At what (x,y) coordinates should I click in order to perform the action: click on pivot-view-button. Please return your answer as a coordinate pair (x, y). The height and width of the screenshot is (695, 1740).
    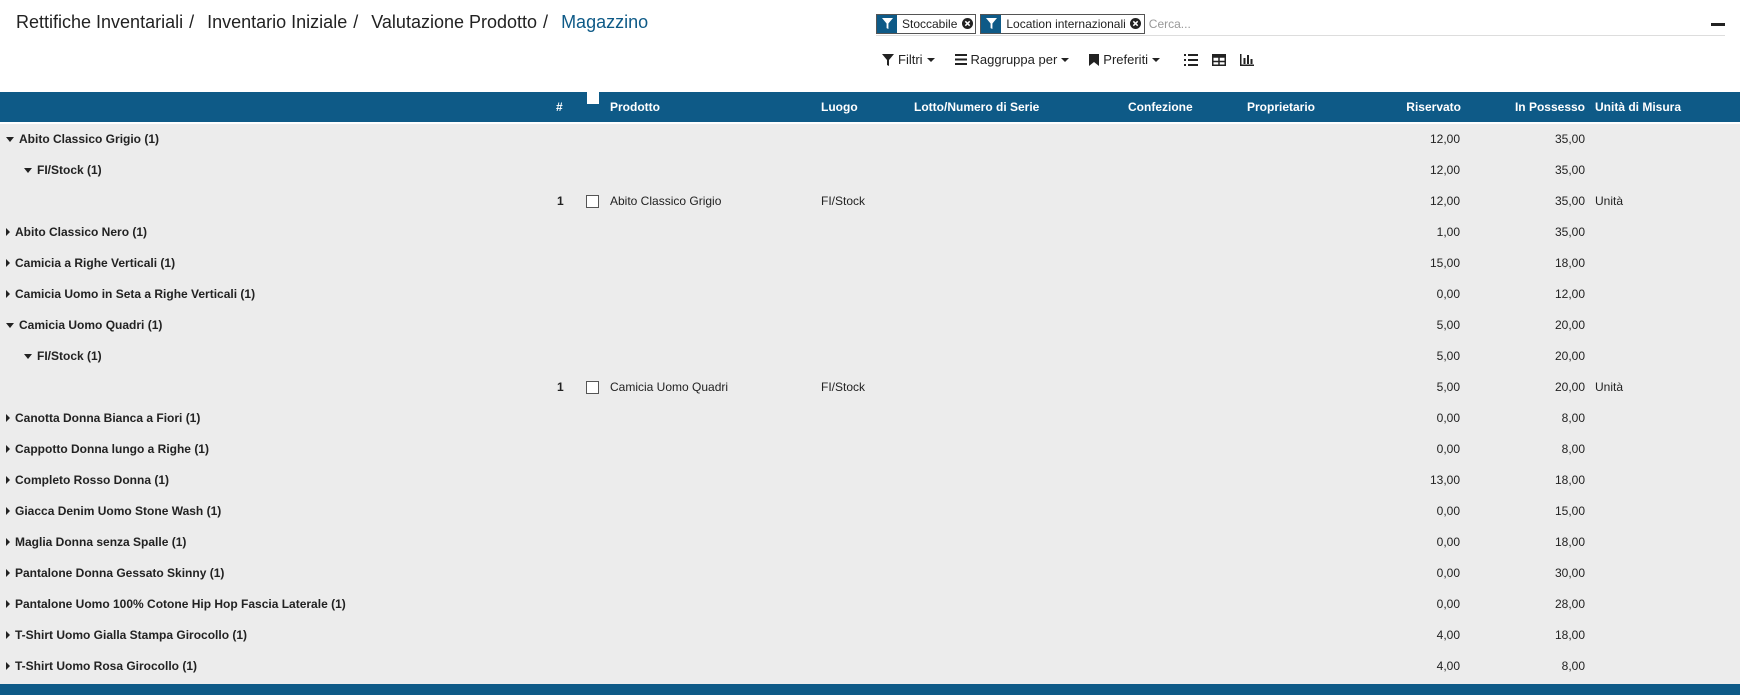
    Looking at the image, I should click on (1219, 59).